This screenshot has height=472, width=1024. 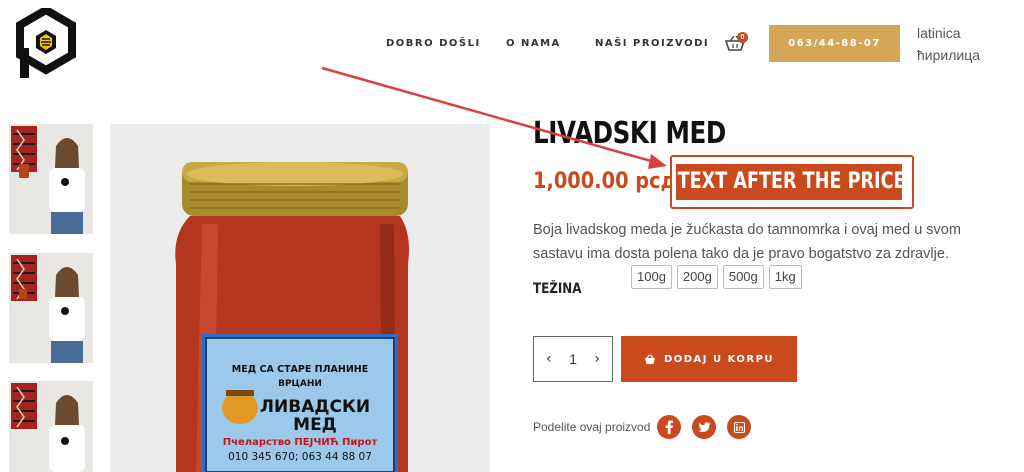 I want to click on price-note: TEXT AFTER THE PRICE, so click(x=789, y=182).